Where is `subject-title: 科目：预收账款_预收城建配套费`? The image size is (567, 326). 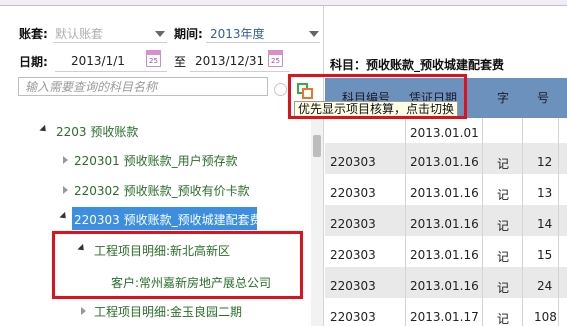 subject-title: 科目：预收账款_预收城建配套费 is located at coordinates (417, 65).